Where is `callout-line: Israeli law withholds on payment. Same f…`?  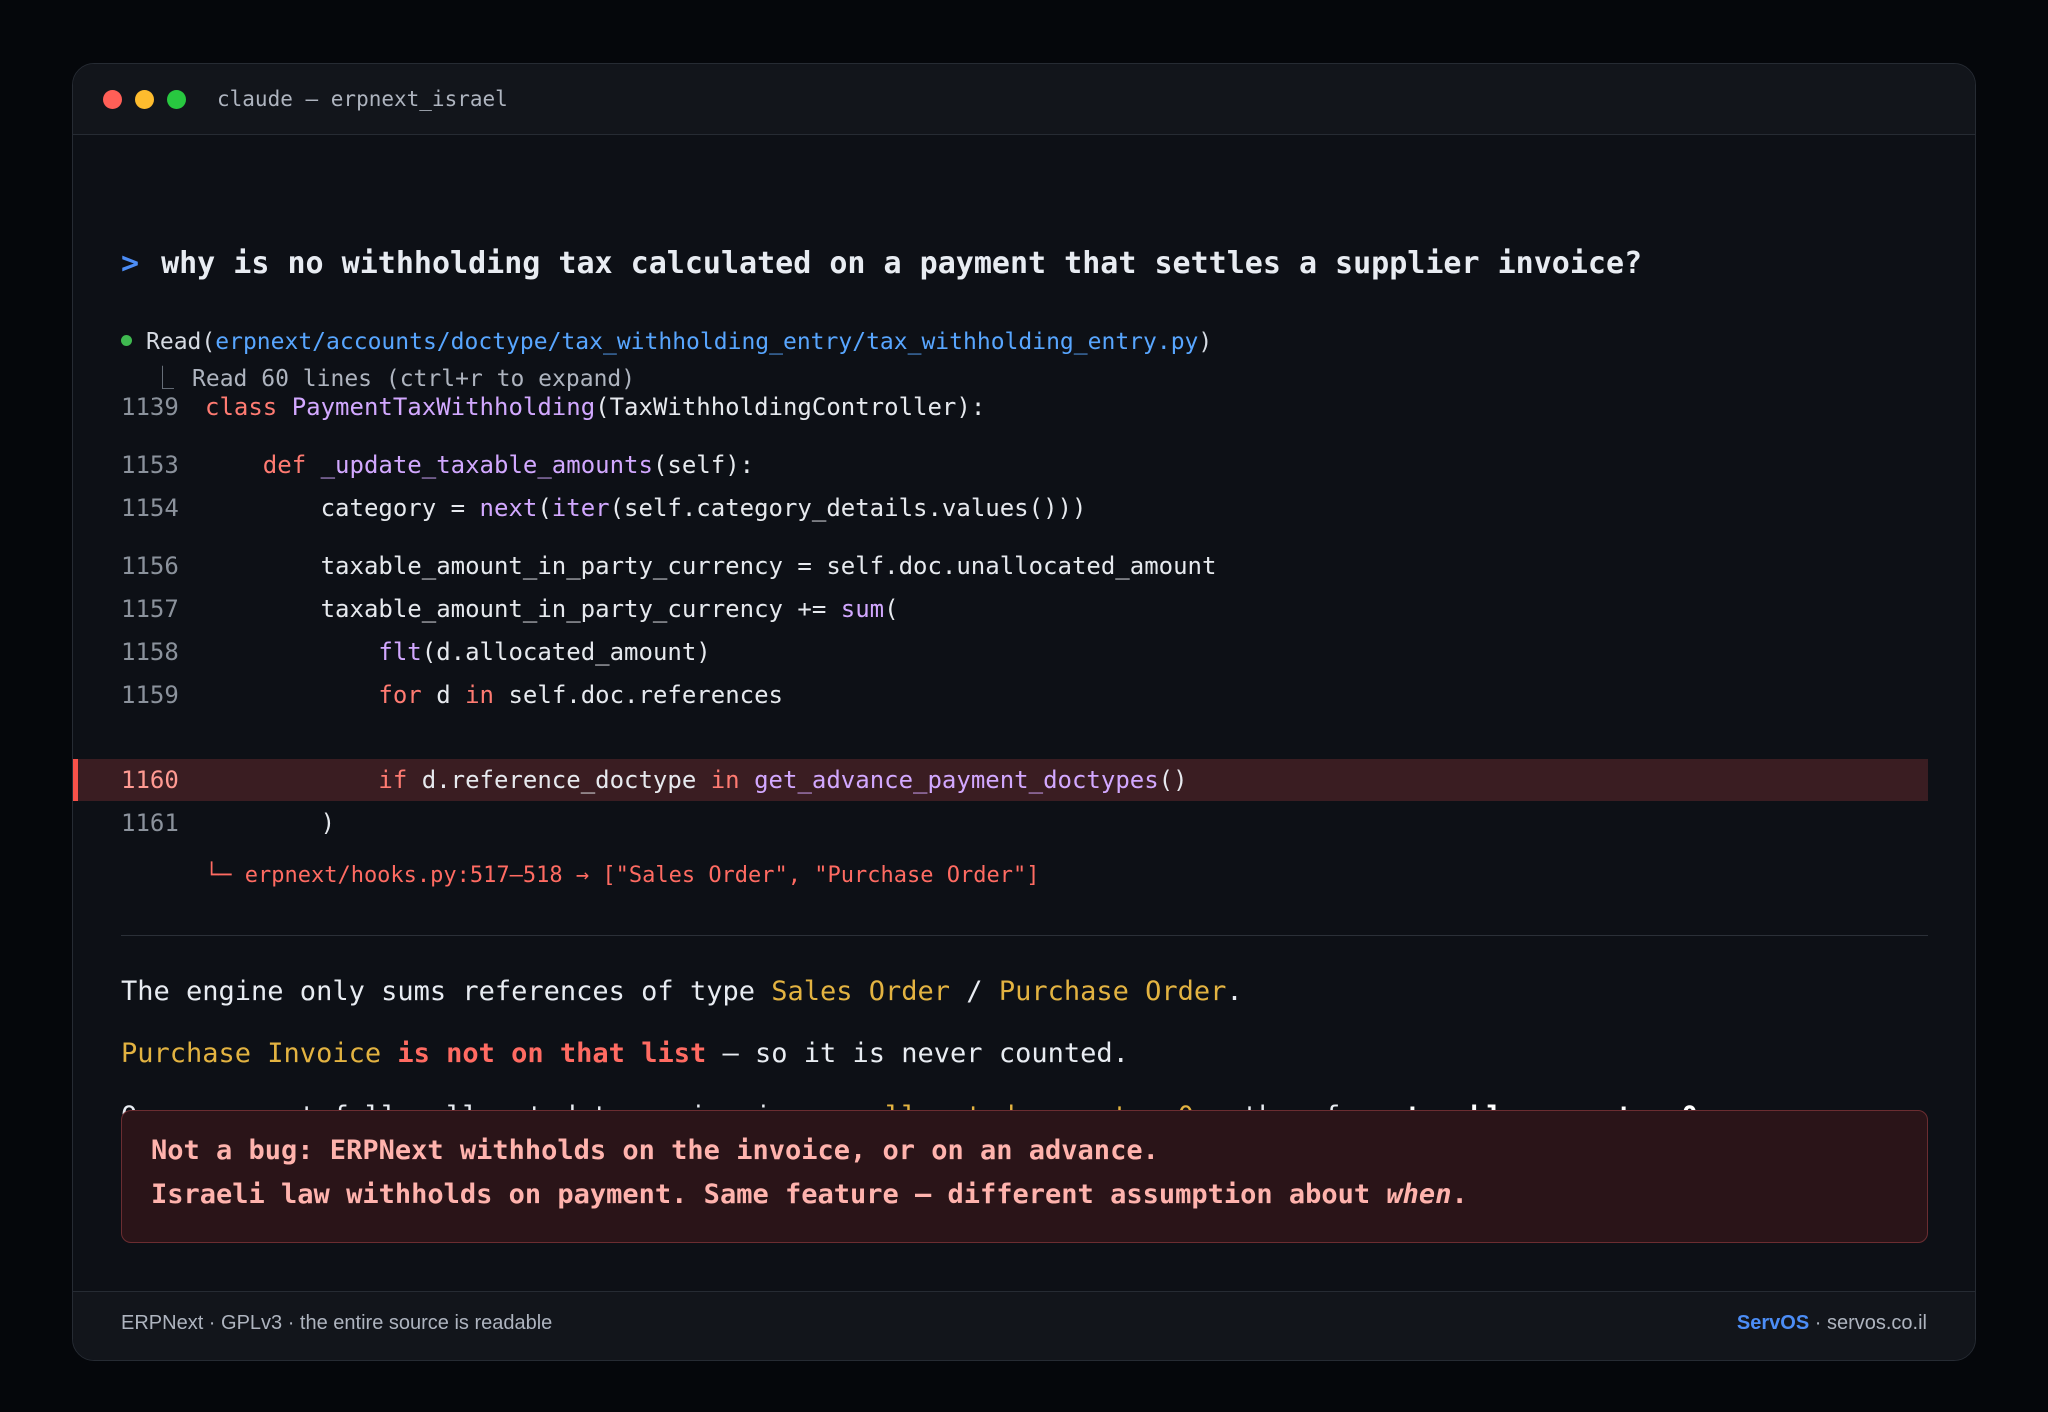 callout-line: Israeli law withholds on payment. Same f… is located at coordinates (809, 1194).